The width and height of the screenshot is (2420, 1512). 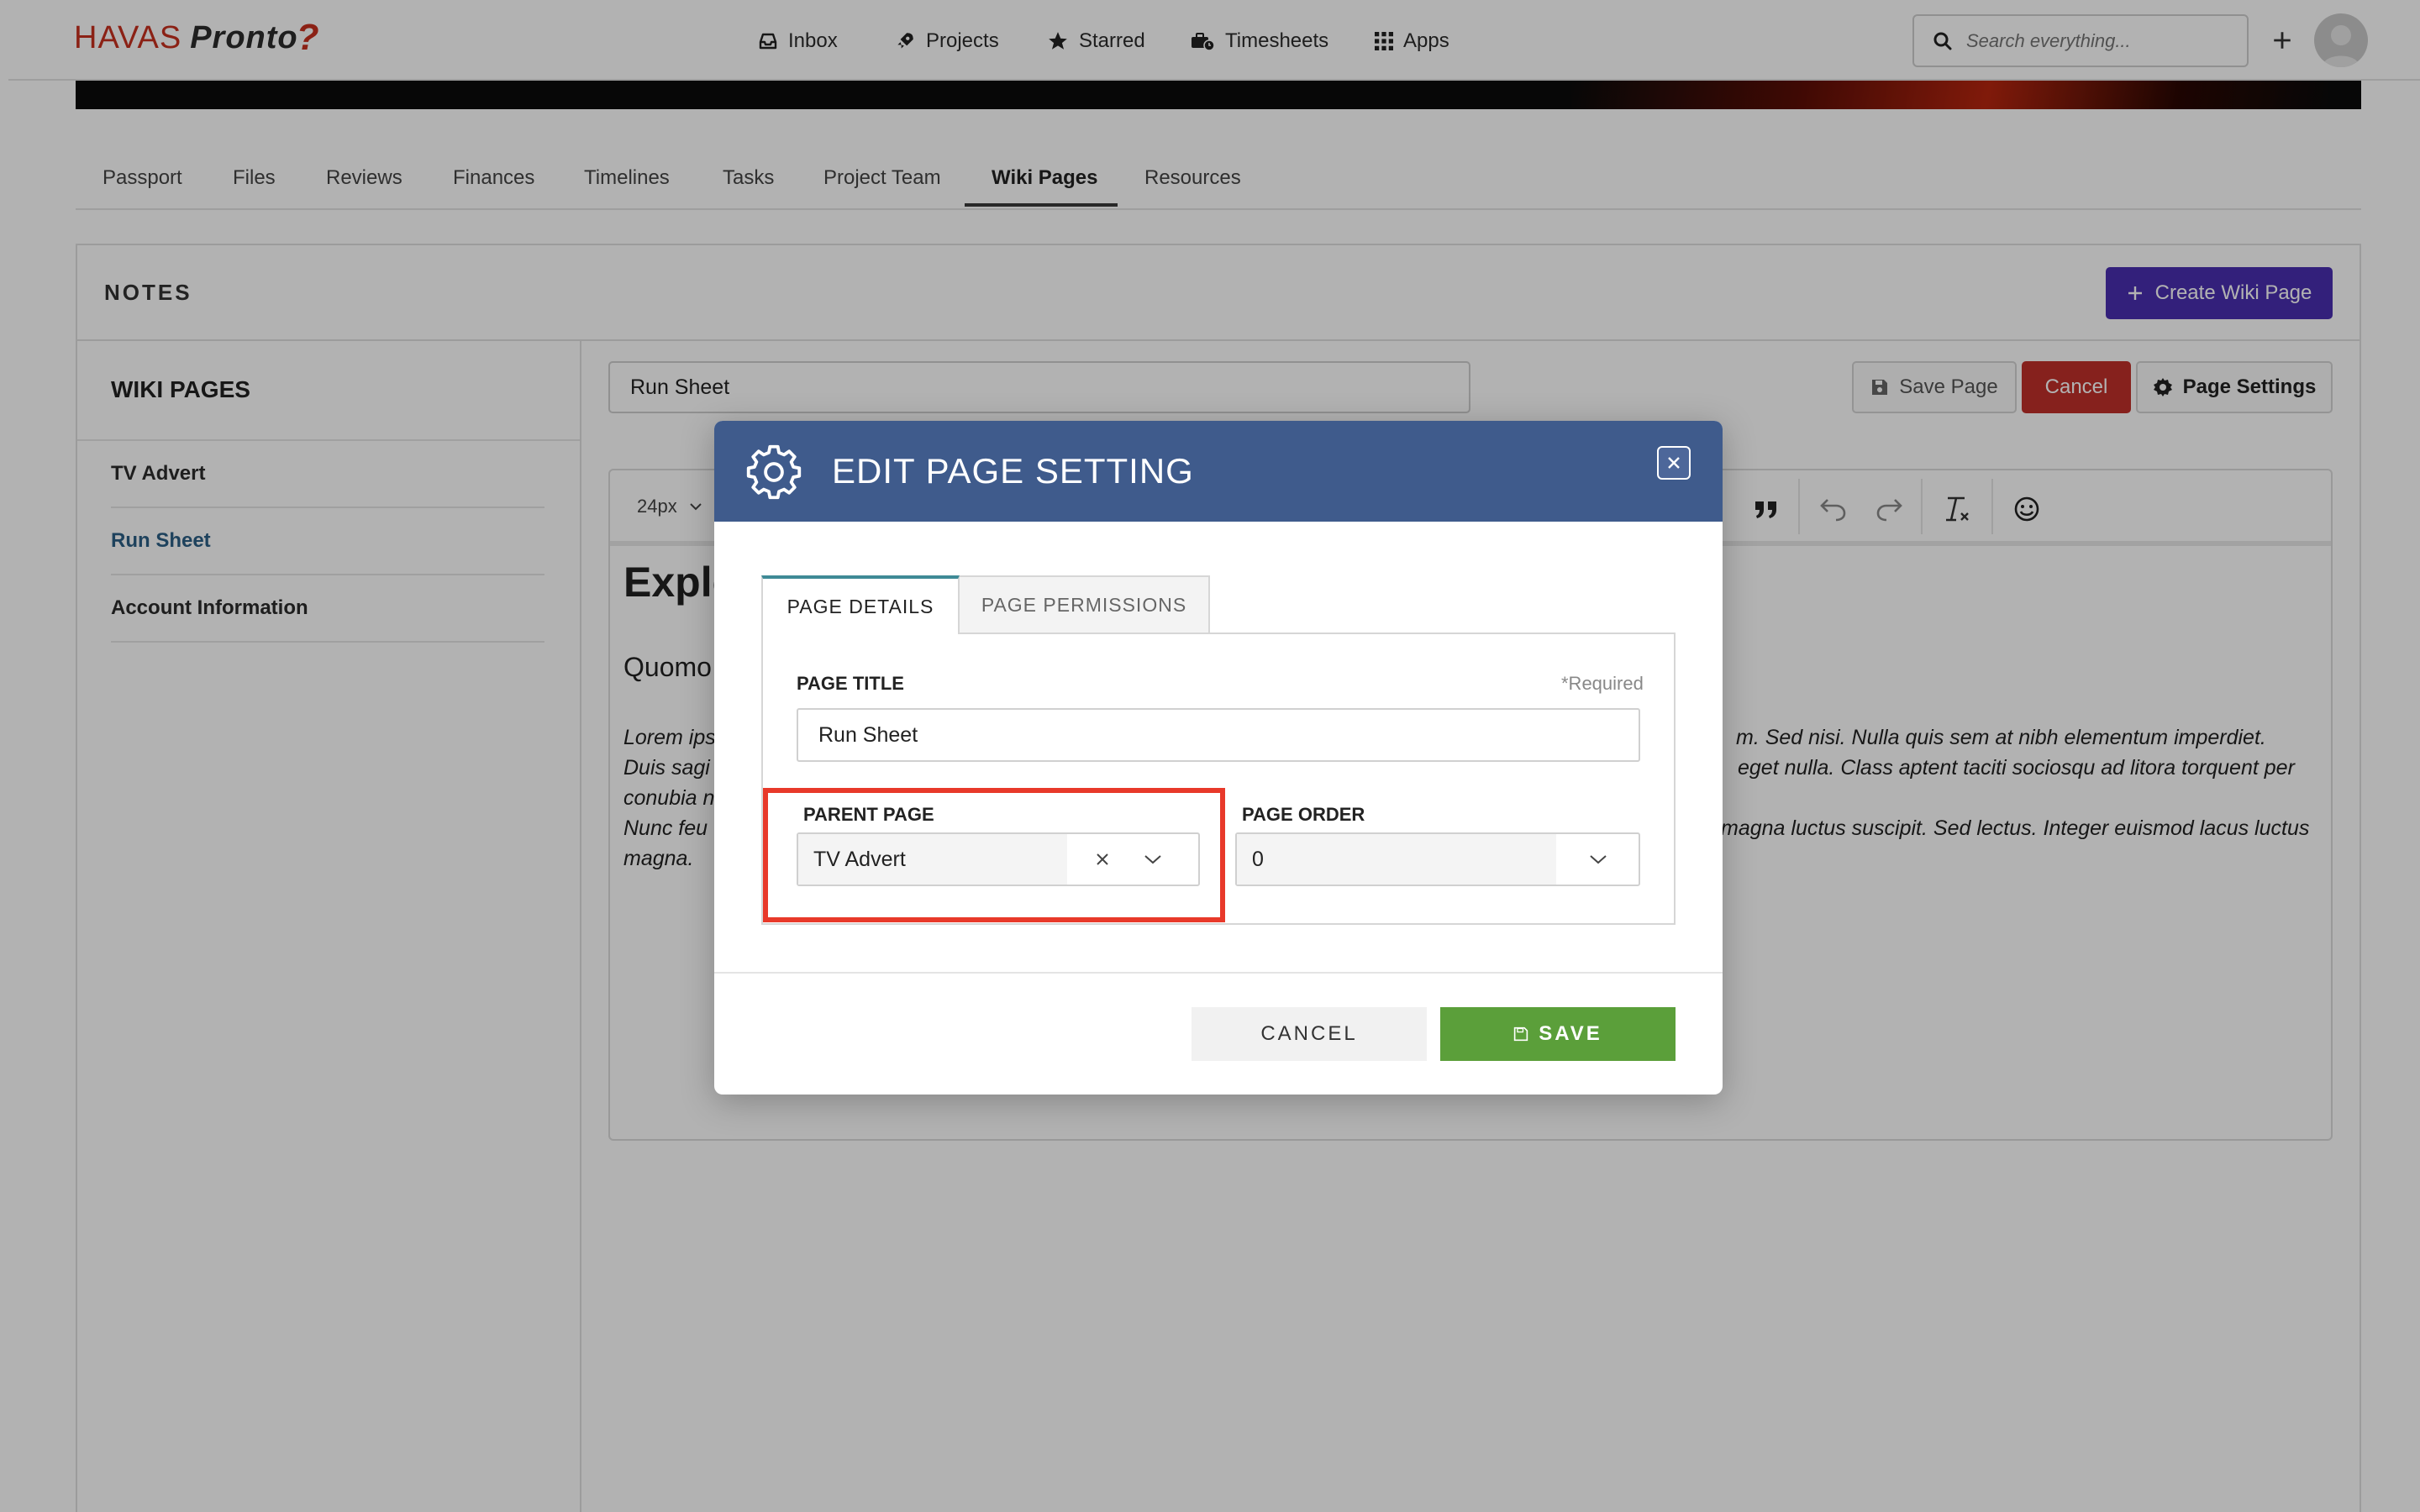 What do you see at coordinates (1520, 1034) in the screenshot?
I see `floppy-icon` at bounding box center [1520, 1034].